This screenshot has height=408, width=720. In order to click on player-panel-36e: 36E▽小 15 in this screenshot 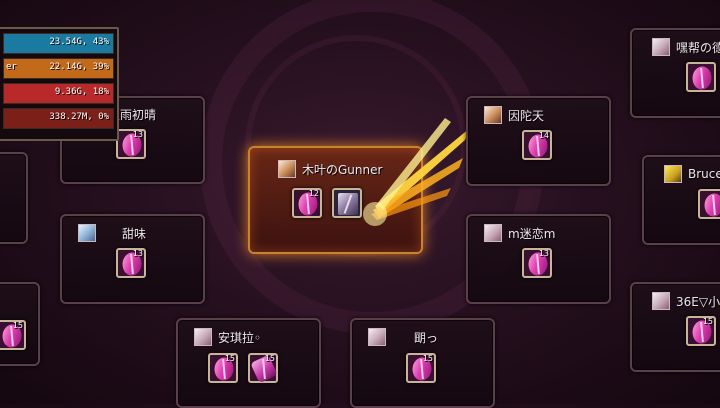, I will do `click(675, 327)`.